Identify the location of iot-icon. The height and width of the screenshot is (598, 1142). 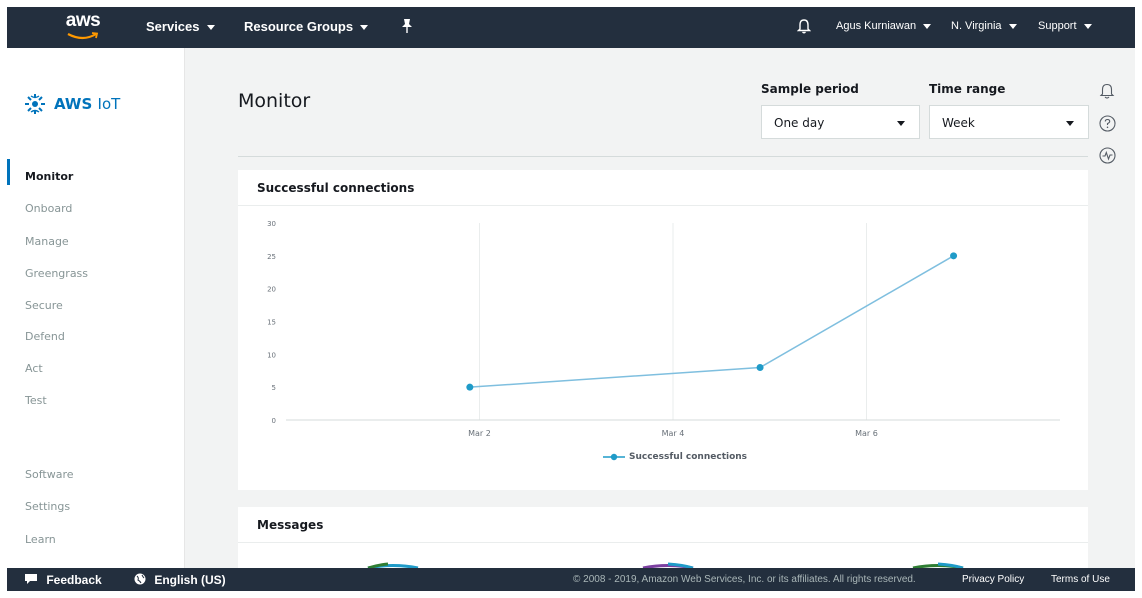
(35, 104).